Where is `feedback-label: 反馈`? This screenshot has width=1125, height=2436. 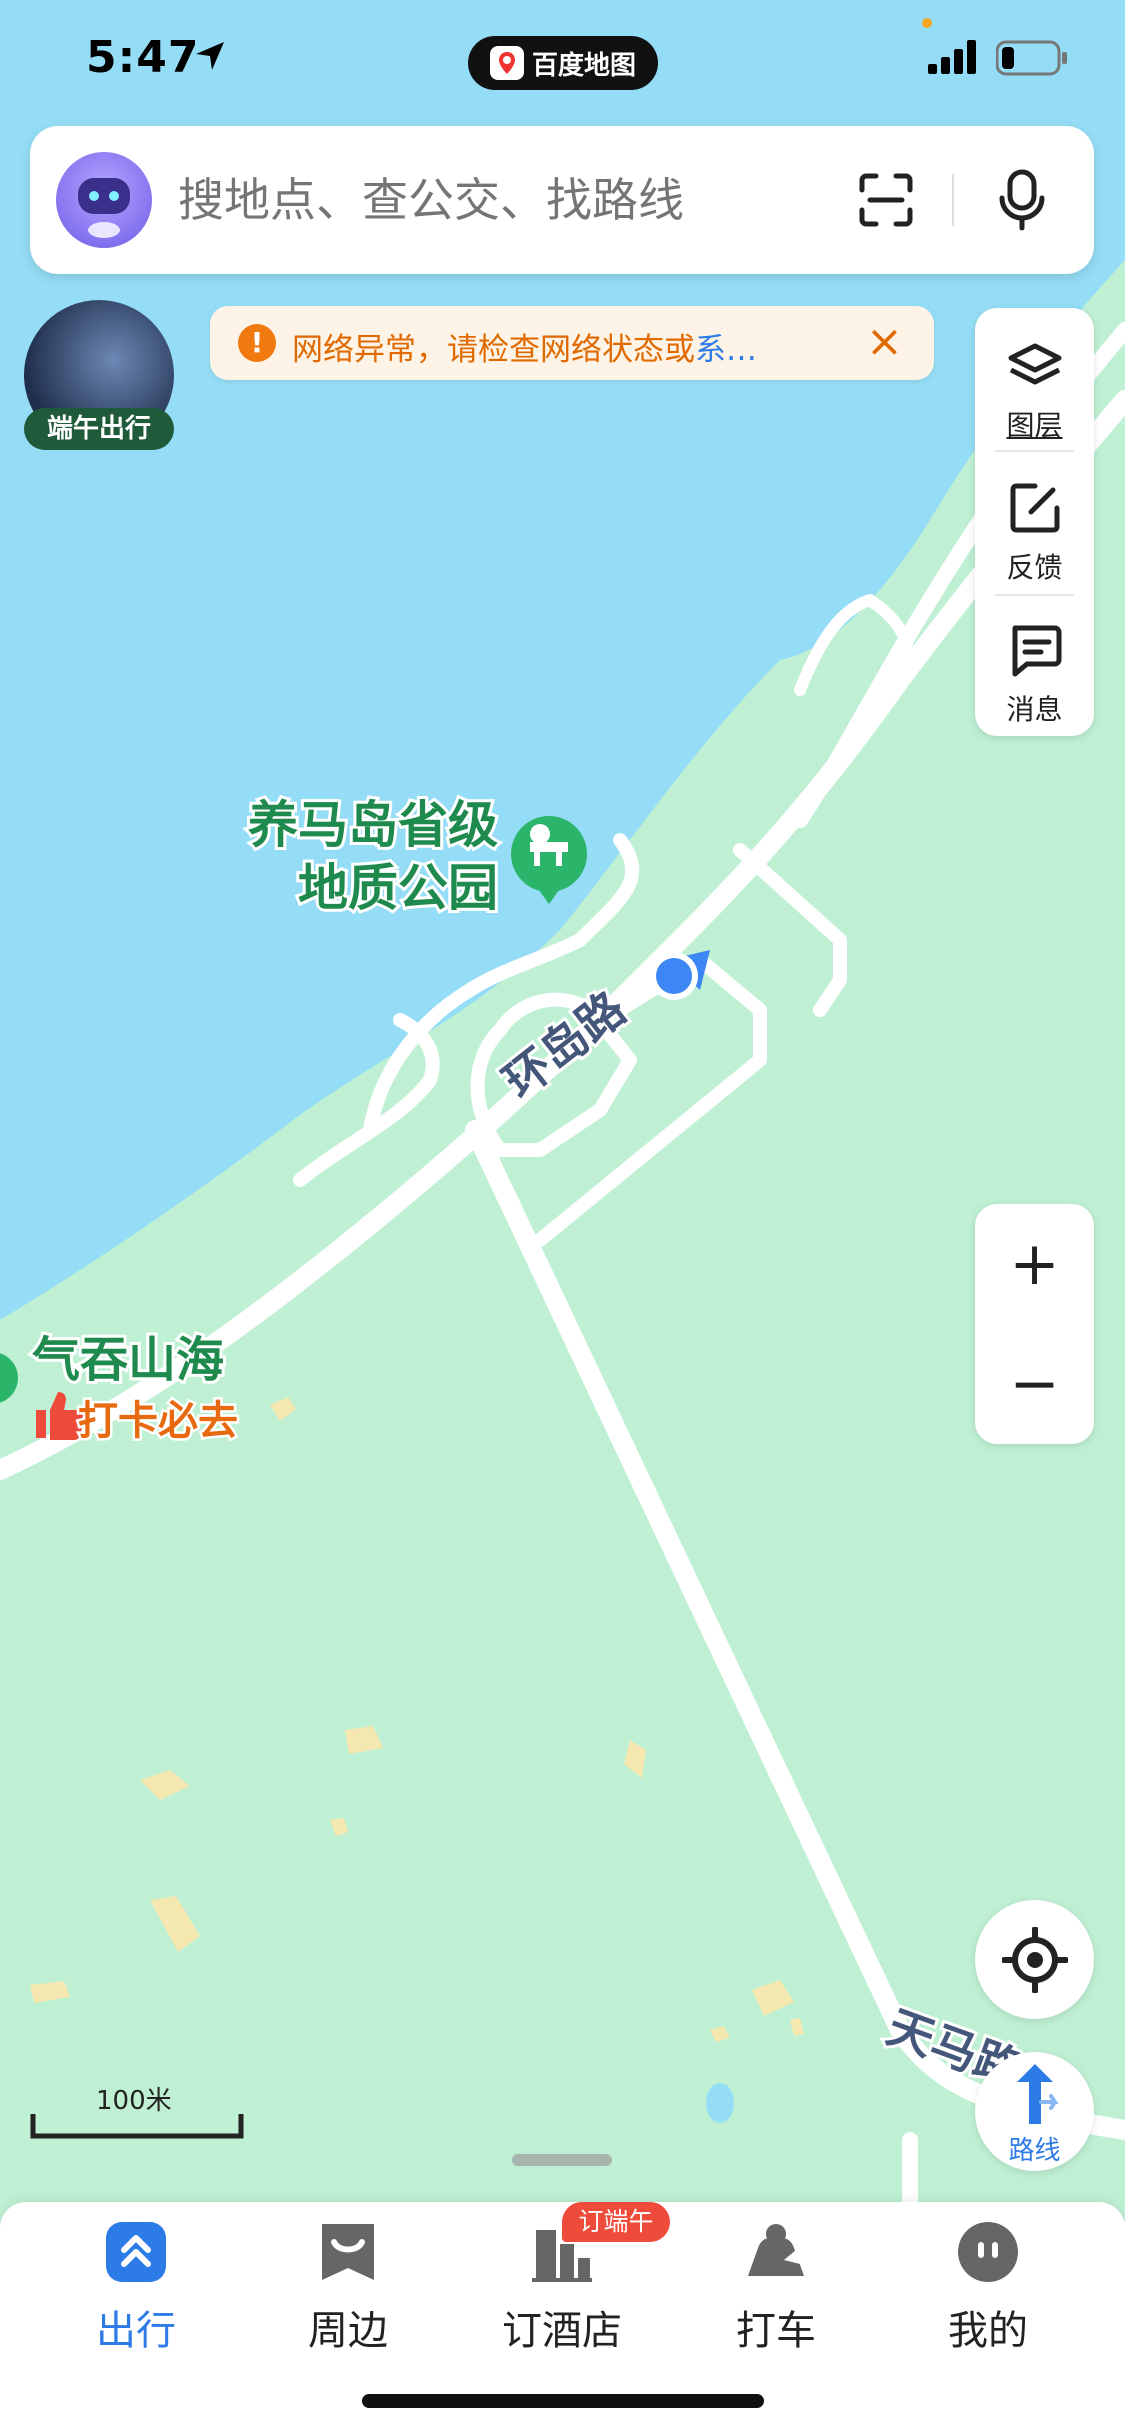
feedback-label: 反馈 is located at coordinates (1034, 567).